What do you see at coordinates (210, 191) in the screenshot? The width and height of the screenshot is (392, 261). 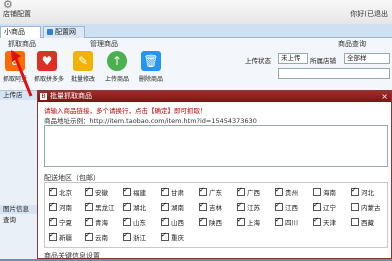 I see `province-checkbox: 广东` at bounding box center [210, 191].